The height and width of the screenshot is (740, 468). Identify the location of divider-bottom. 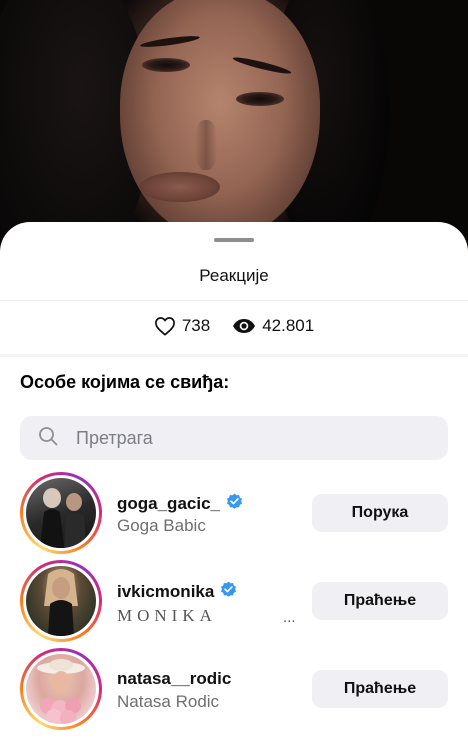
(234, 355).